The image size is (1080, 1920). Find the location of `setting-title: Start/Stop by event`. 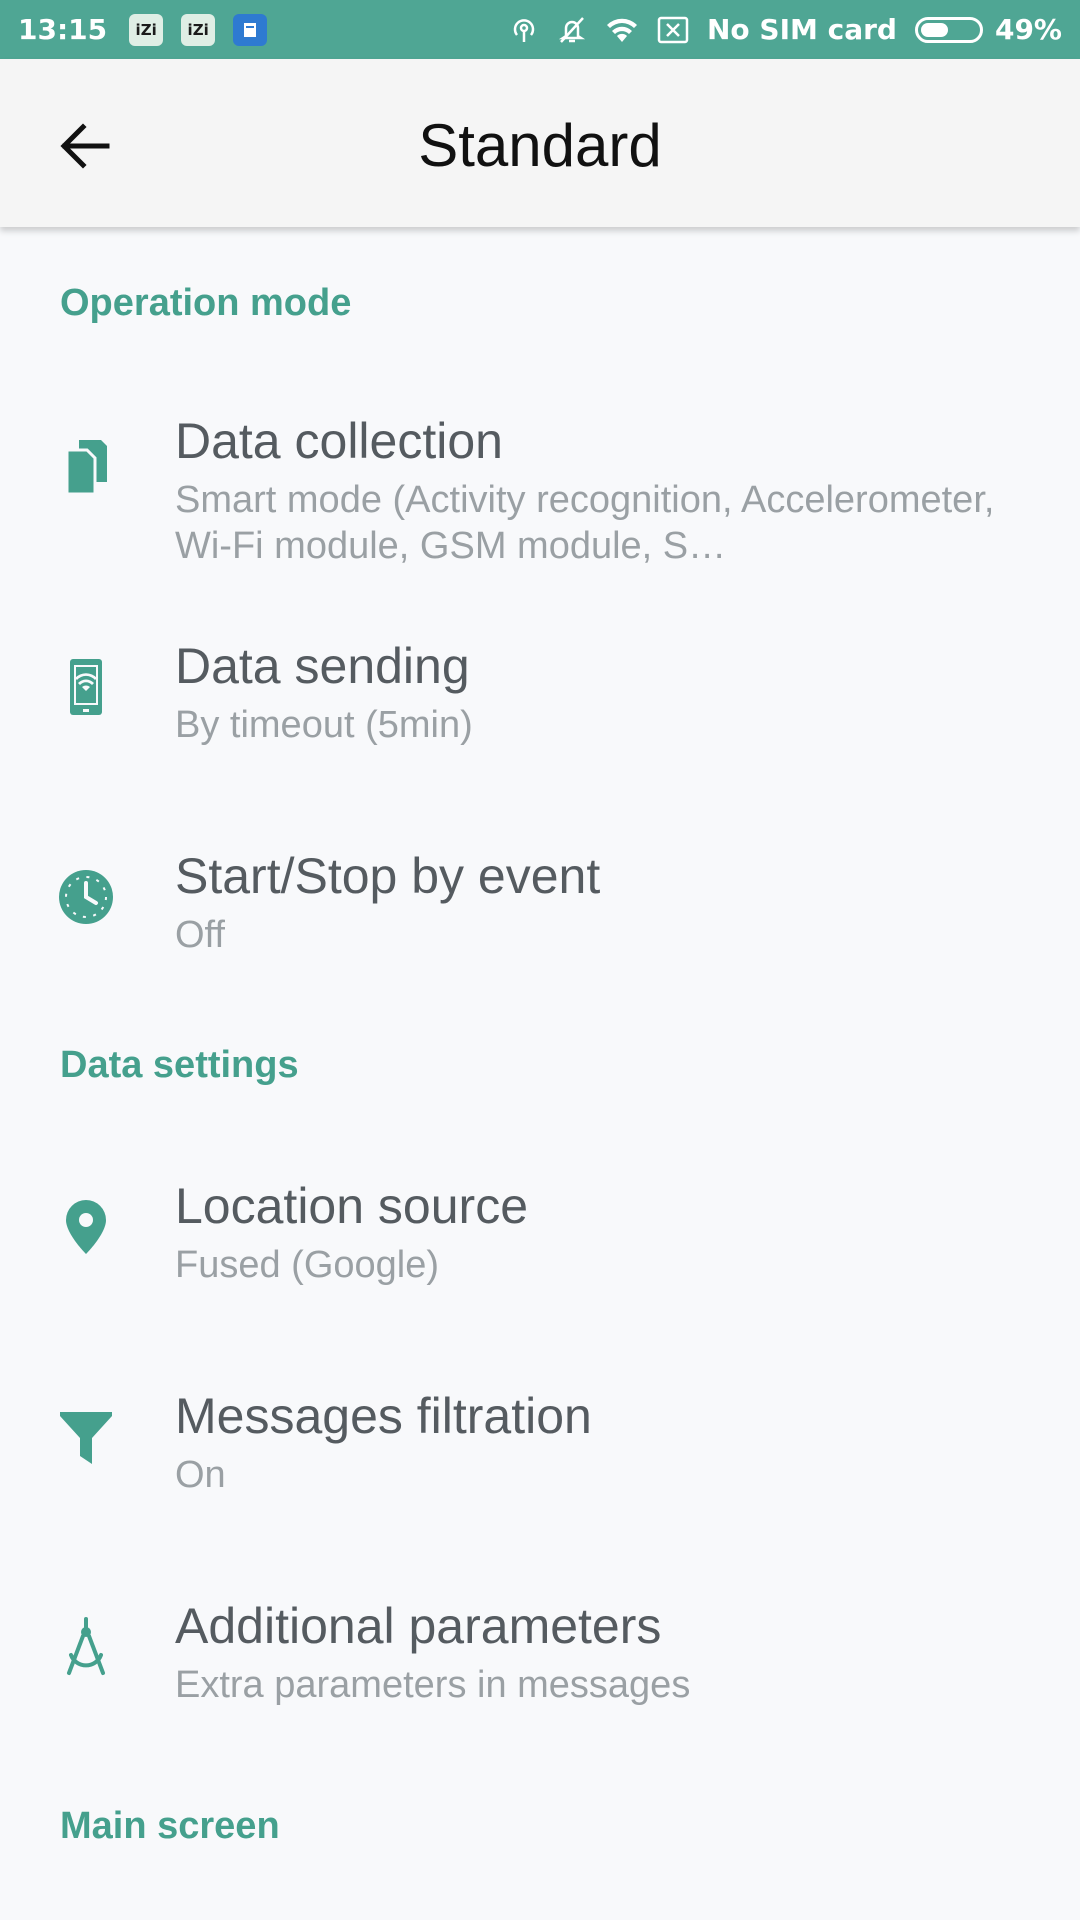

setting-title: Start/Stop by event is located at coordinates (388, 876).